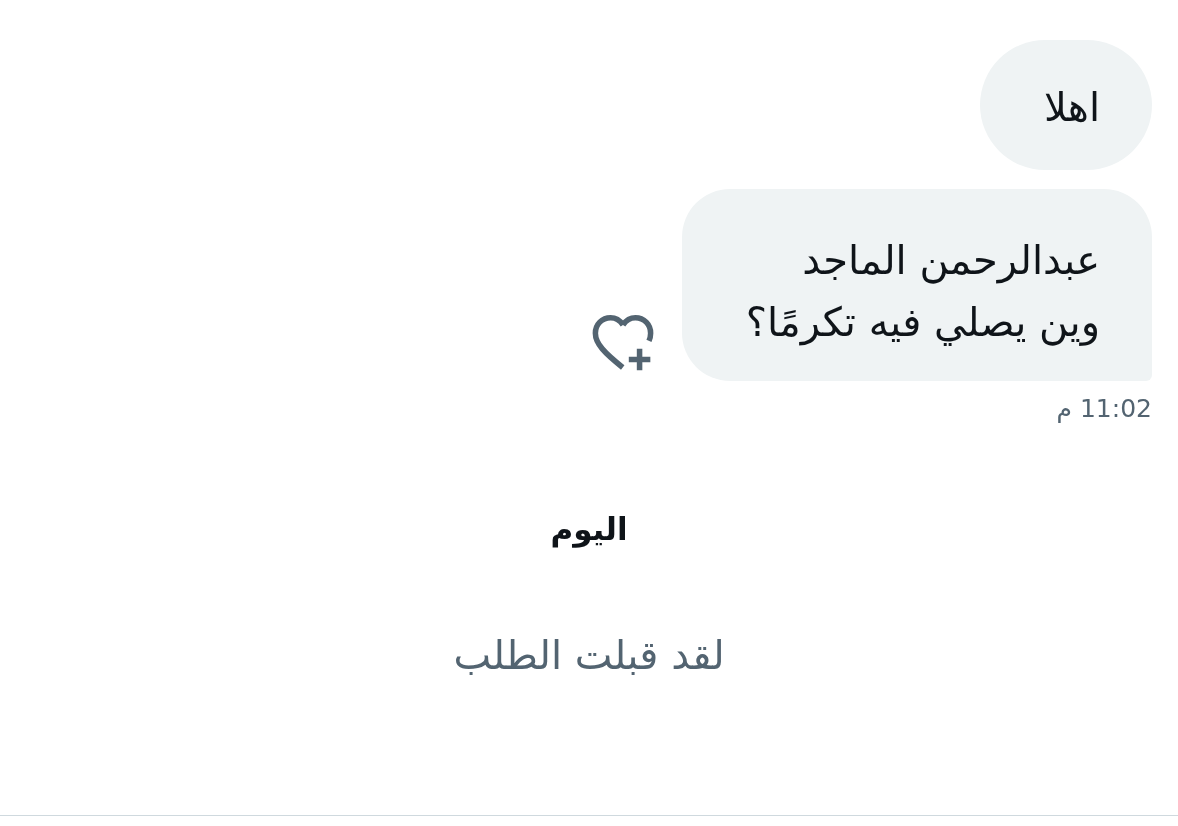 Image resolution: width=1178 pixels, height=826 pixels. What do you see at coordinates (589, 529) in the screenshot?
I see `date-separator: اليوم` at bounding box center [589, 529].